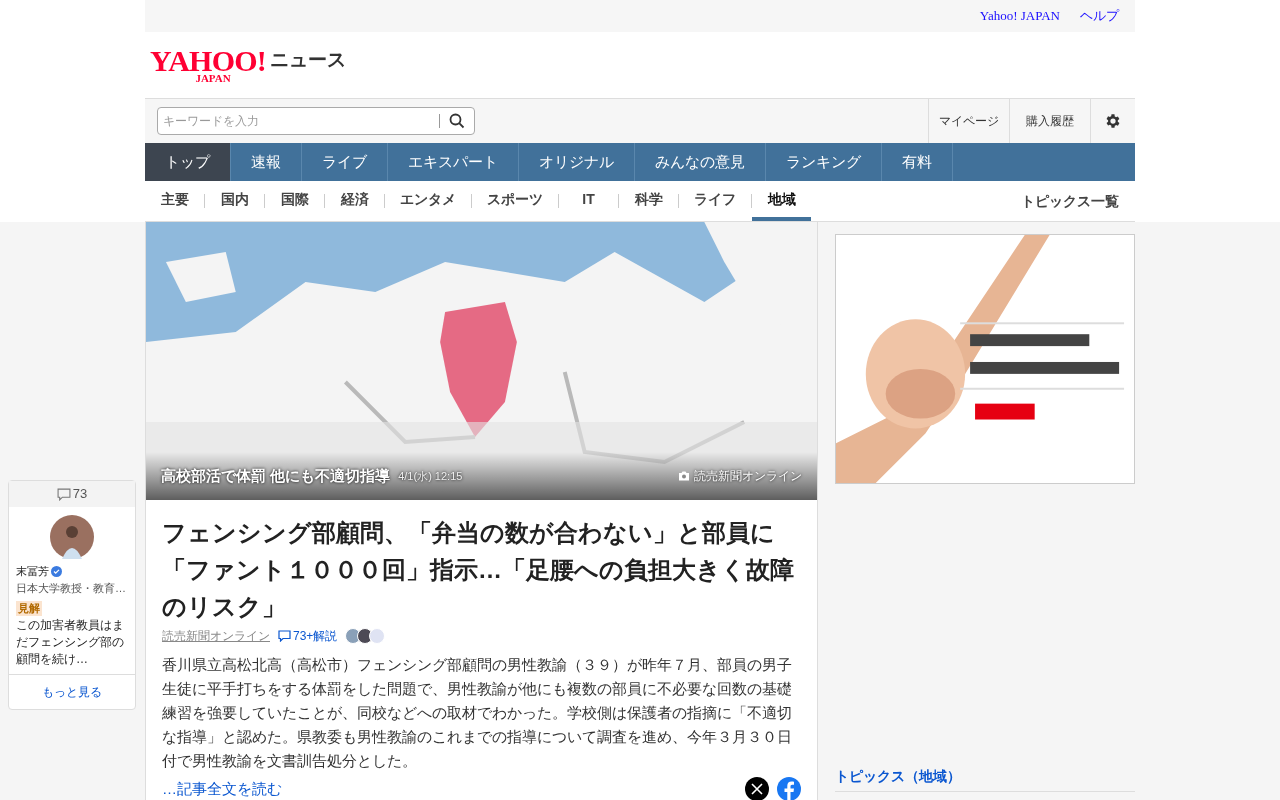 The height and width of the screenshot is (800, 1280). I want to click on author-name: 末冨芳, so click(32, 571).